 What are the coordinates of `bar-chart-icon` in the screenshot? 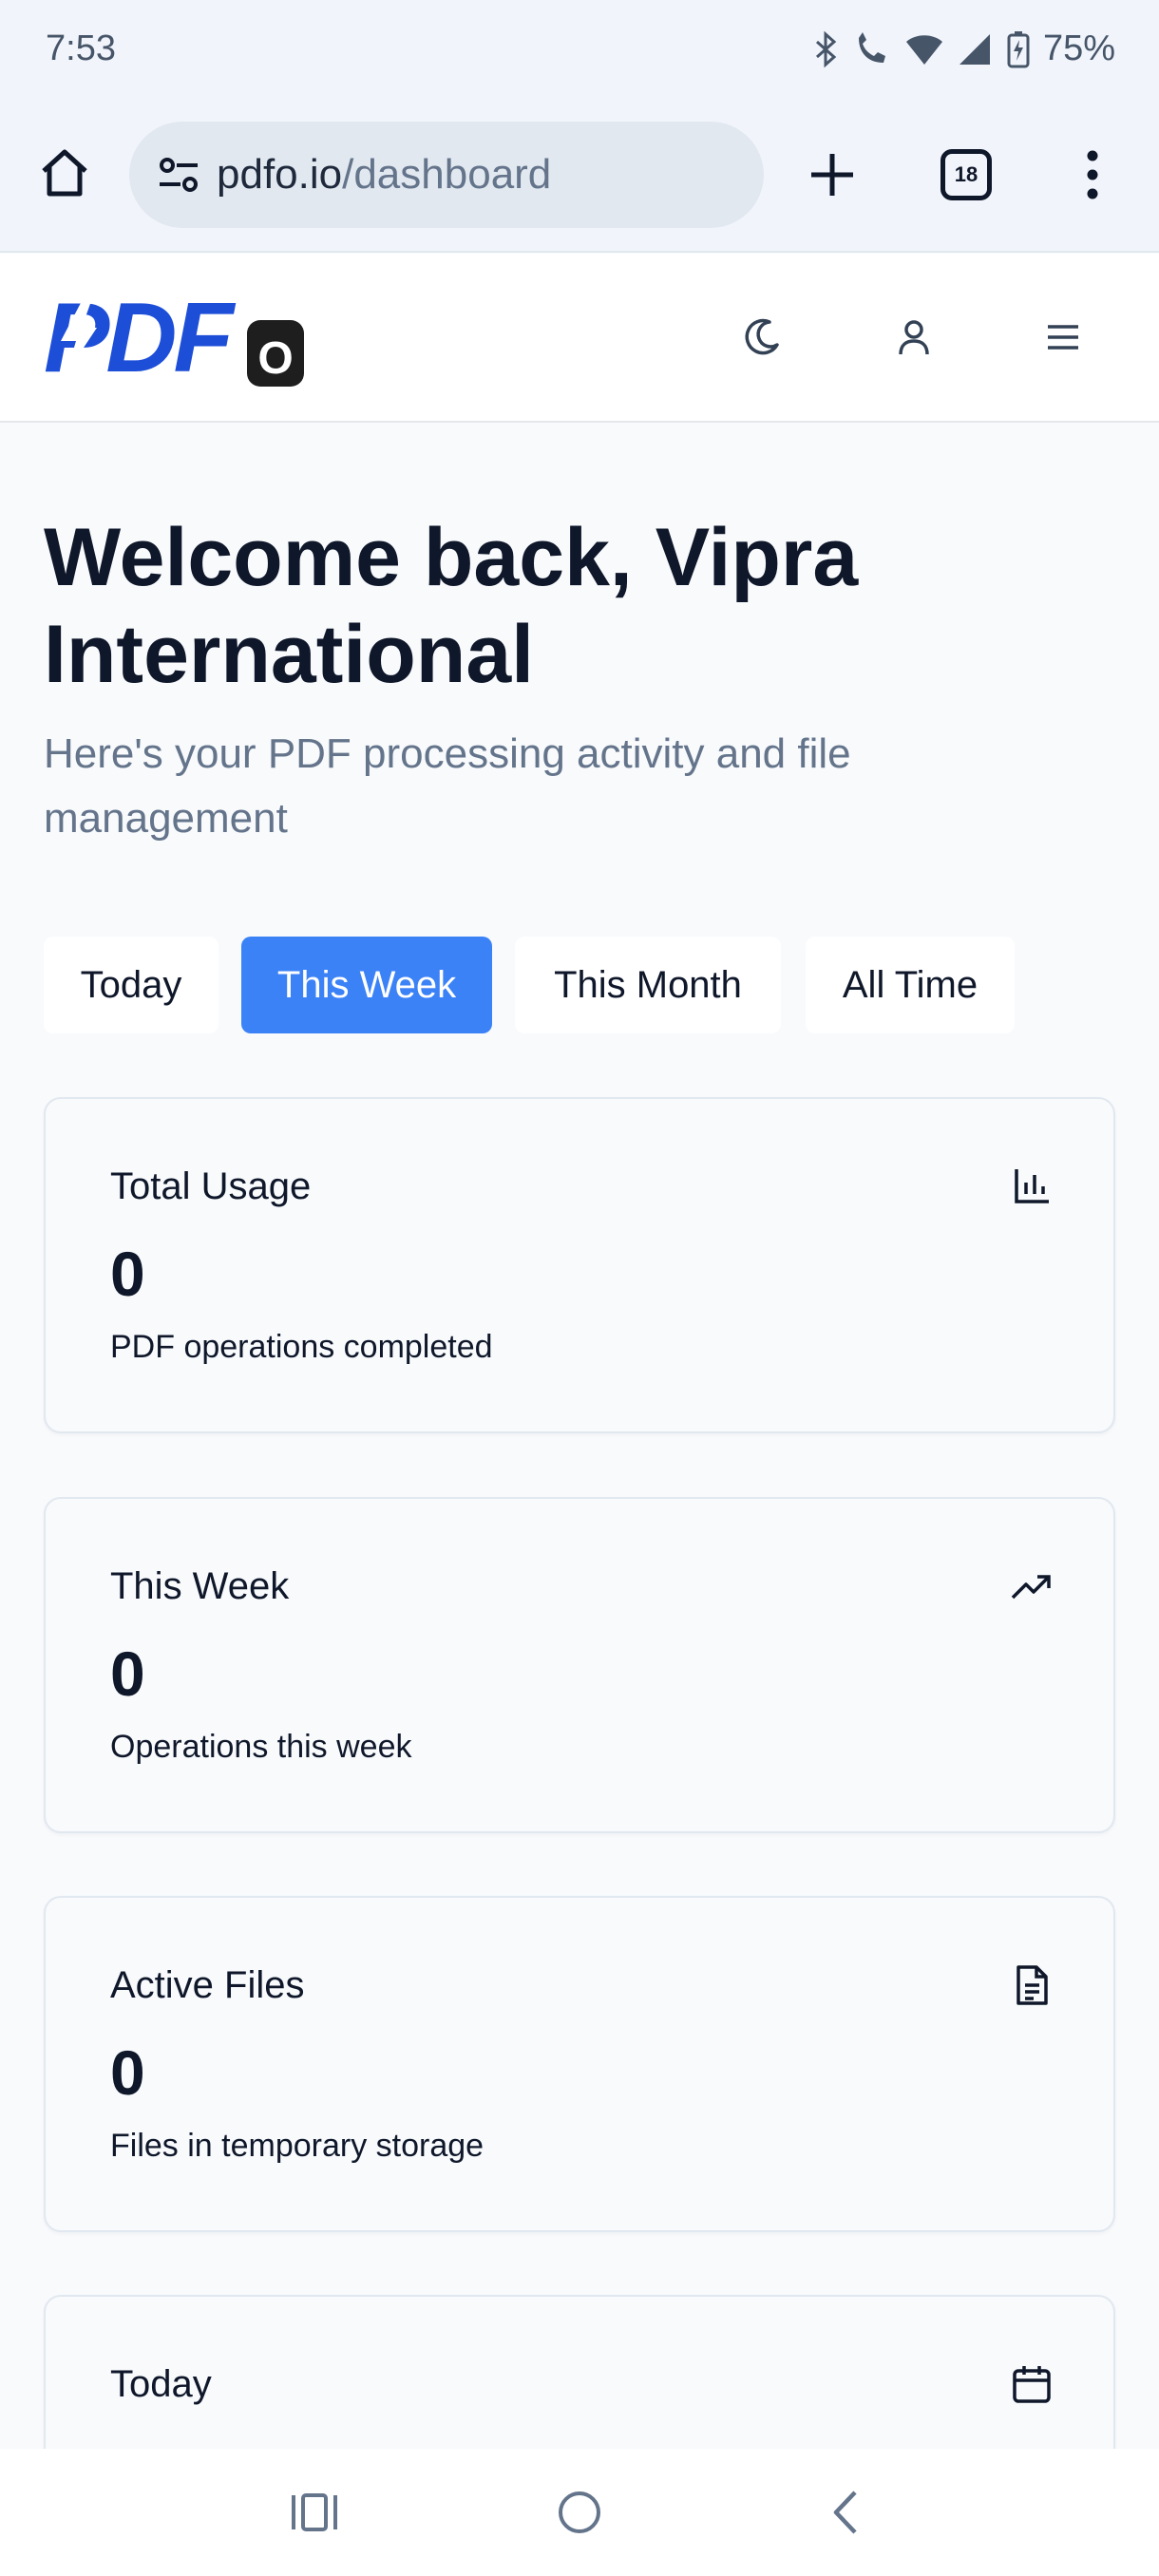 It's located at (1031, 1186).